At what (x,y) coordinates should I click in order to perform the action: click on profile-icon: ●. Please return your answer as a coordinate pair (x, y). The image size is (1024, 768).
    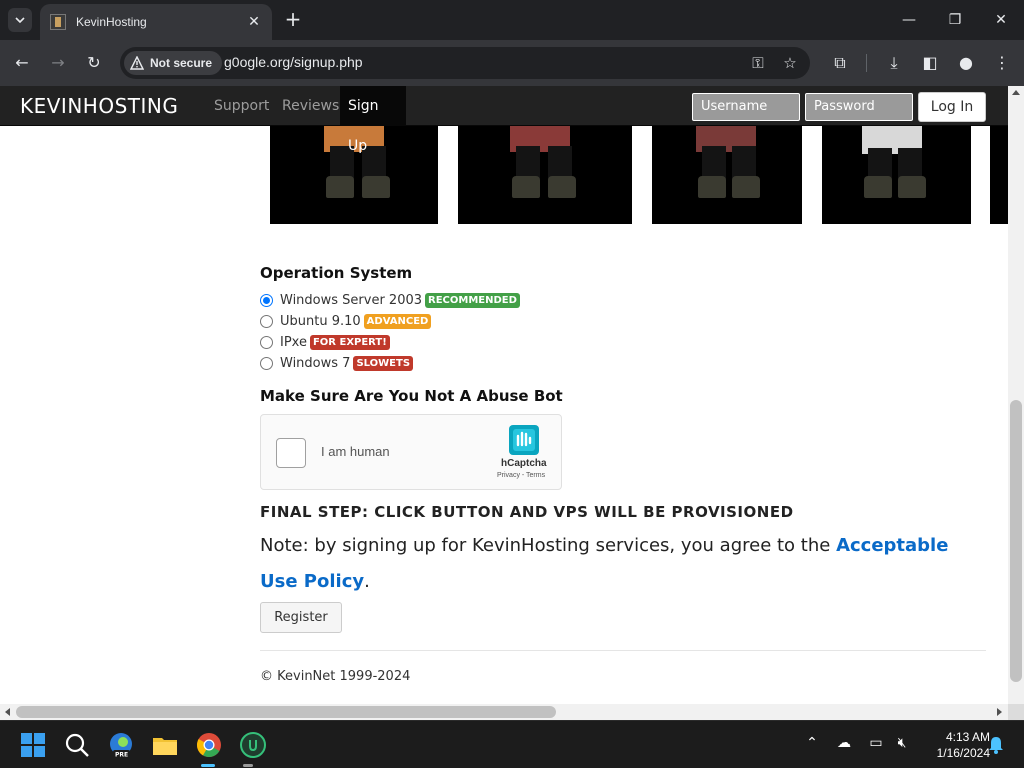
    Looking at the image, I should click on (966, 63).